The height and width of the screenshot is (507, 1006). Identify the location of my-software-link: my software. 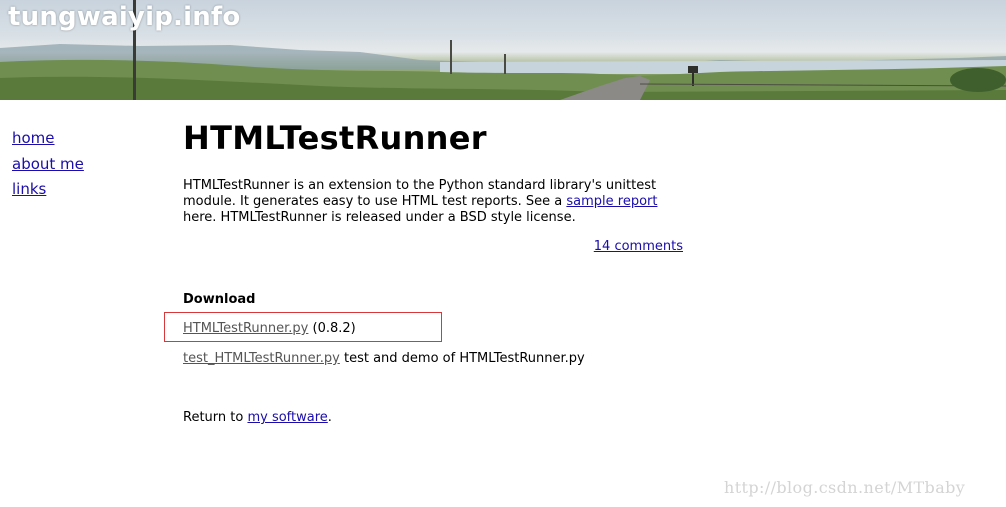
(287, 417).